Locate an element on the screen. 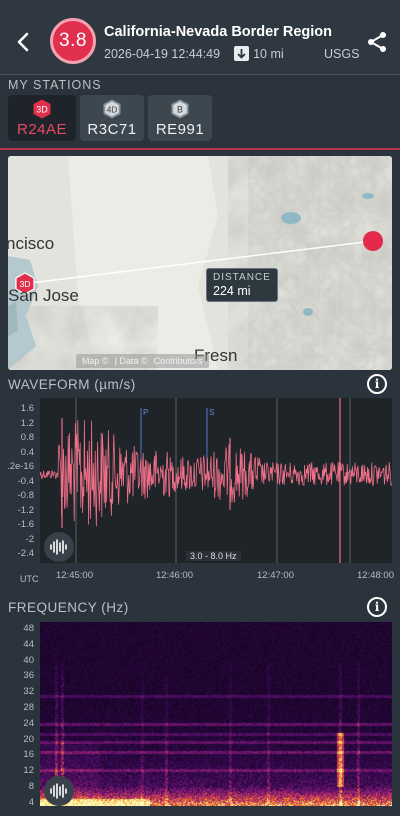 The width and height of the screenshot is (400, 816). waveform-x-tick: 12:45:00 is located at coordinates (74, 575).